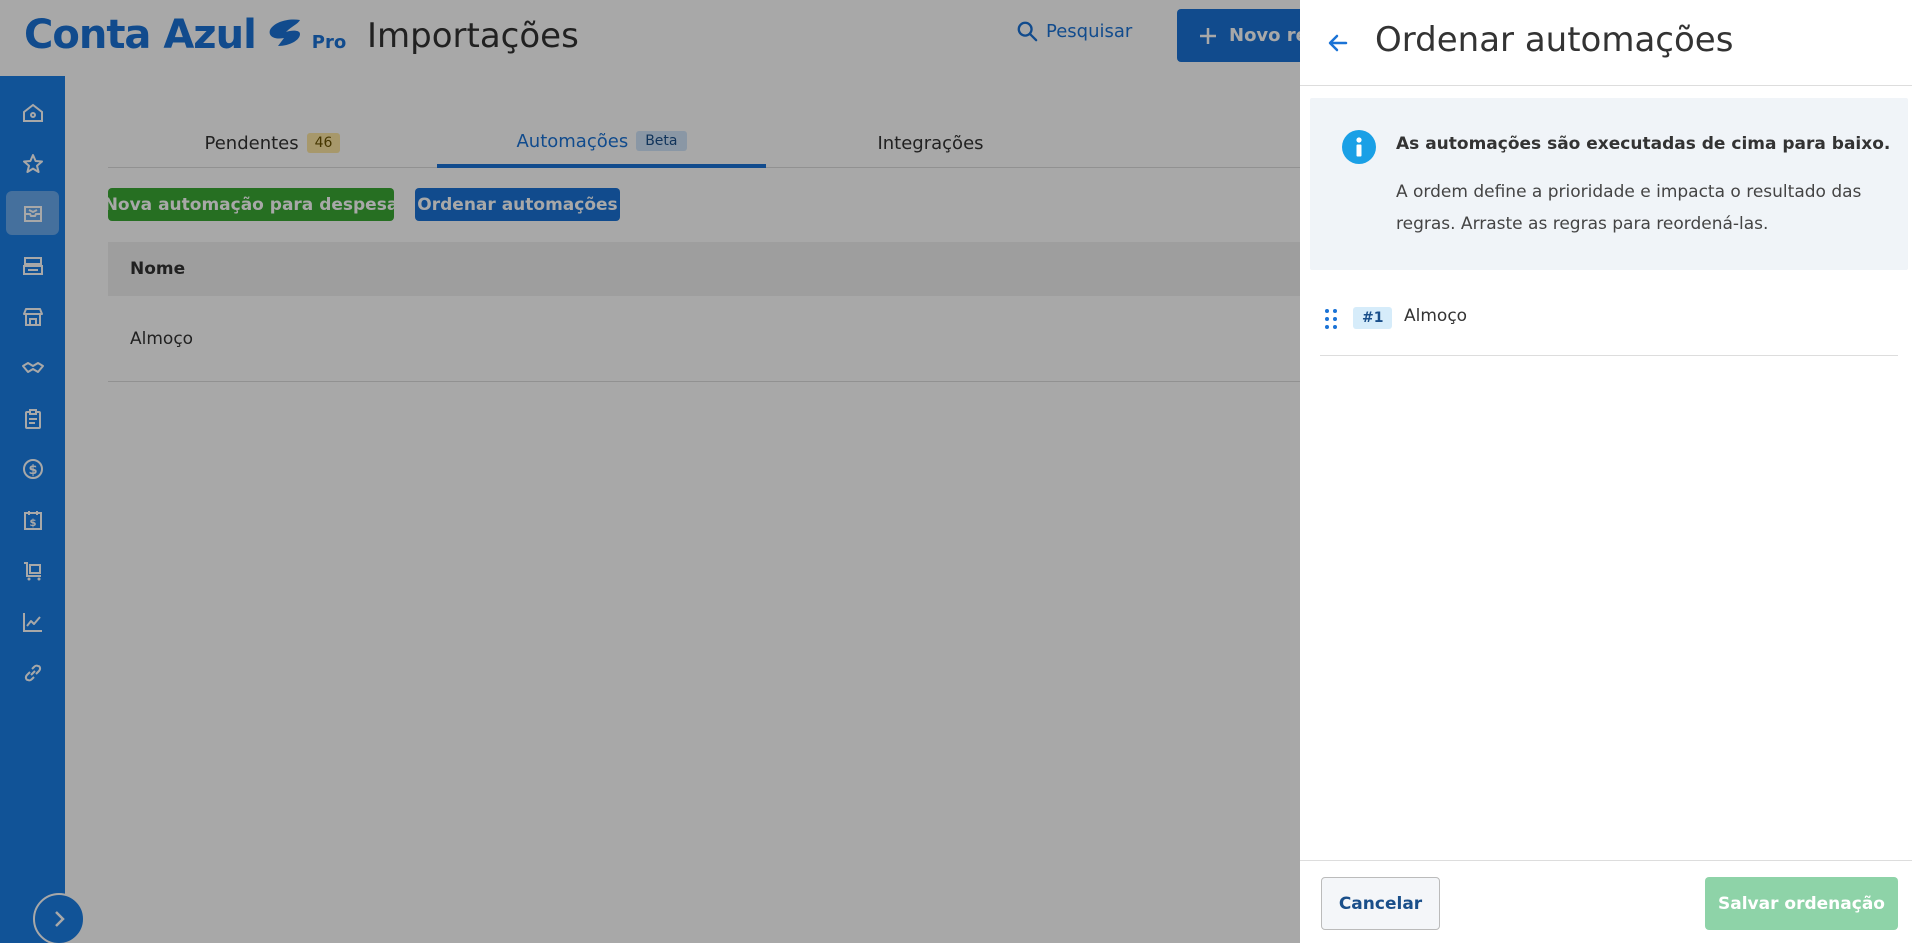  I want to click on drag-handle-icon, so click(1331, 319).